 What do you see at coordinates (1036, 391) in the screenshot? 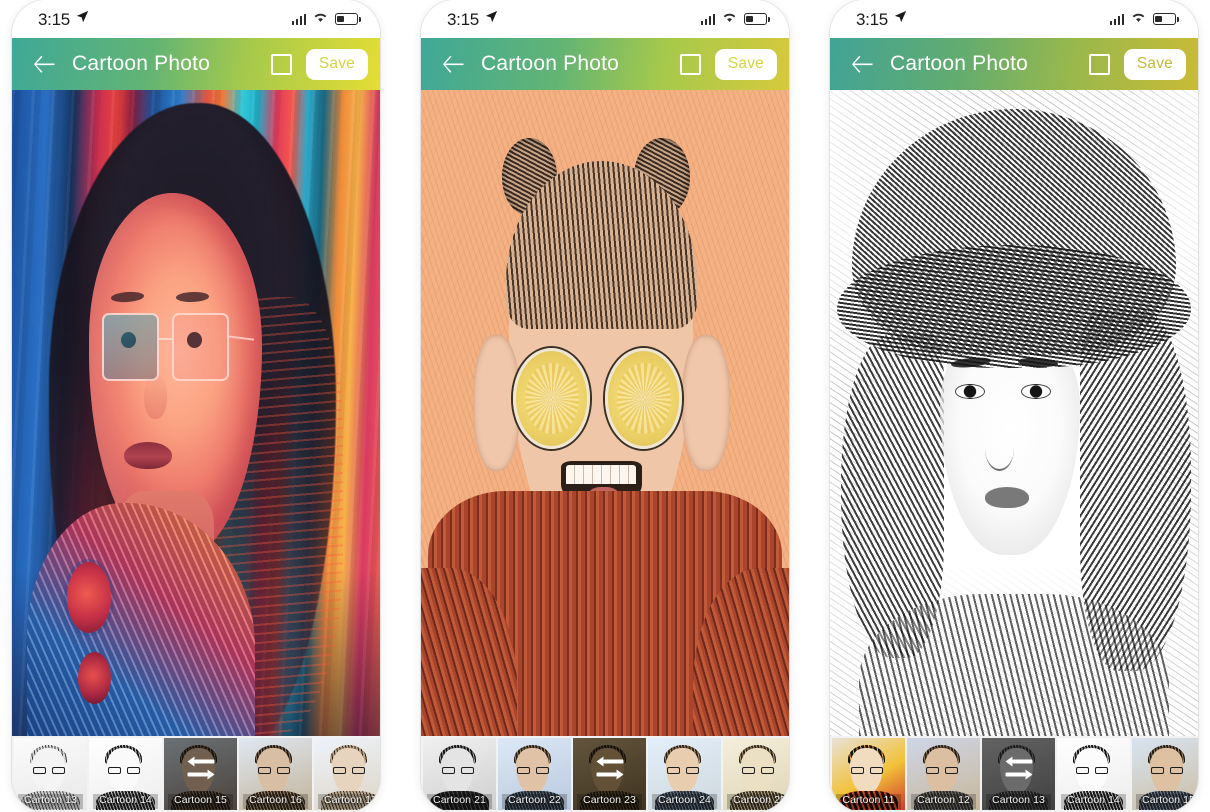
I see `subject-eye-right` at bounding box center [1036, 391].